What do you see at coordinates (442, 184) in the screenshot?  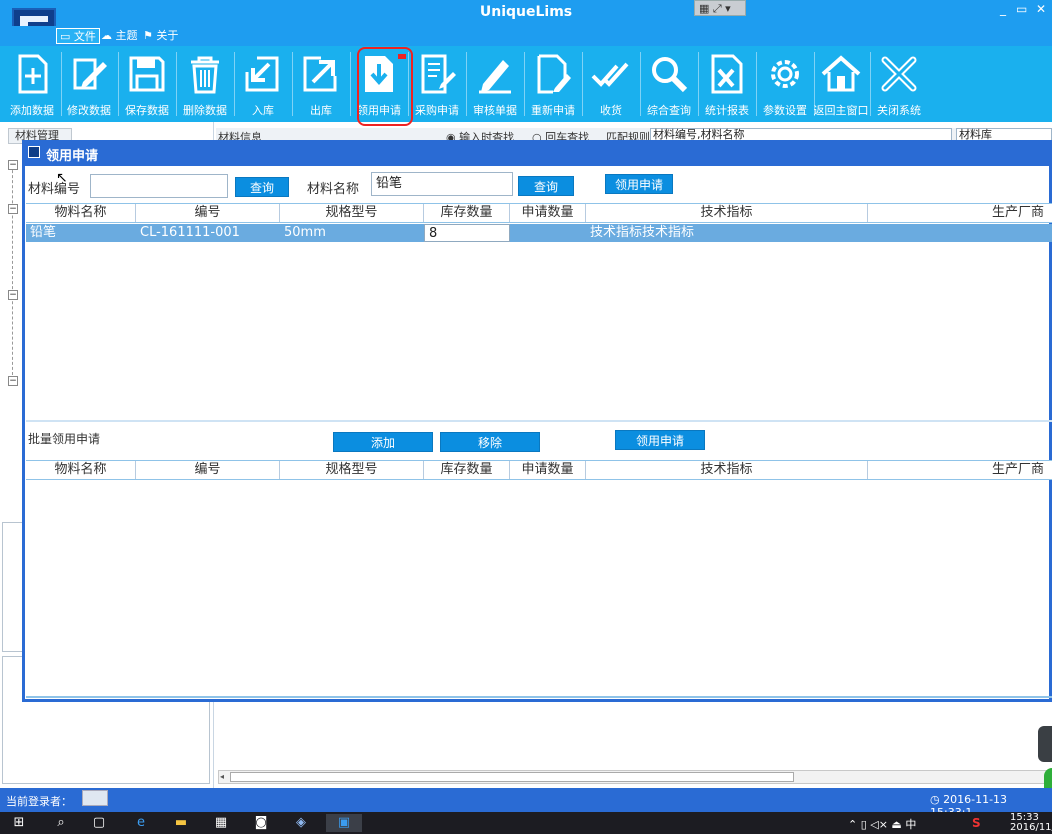 I see `material-name-input: 铅笔` at bounding box center [442, 184].